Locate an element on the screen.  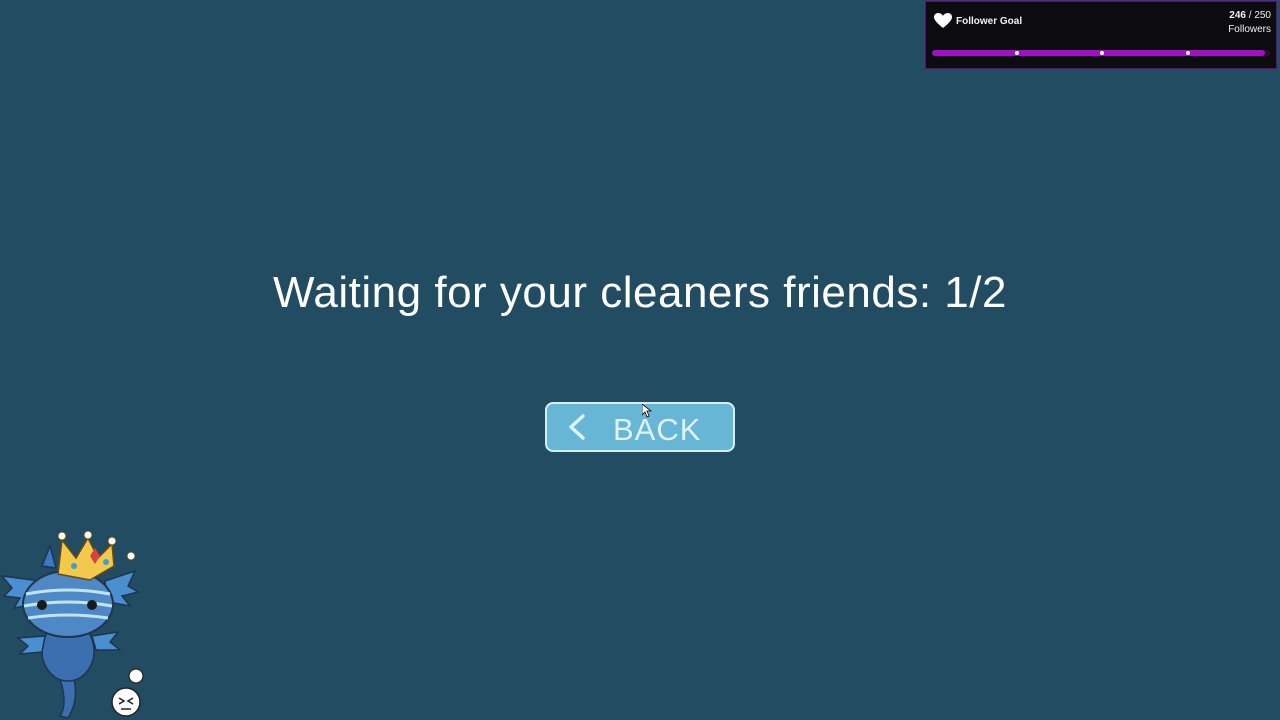
back-button-label: BACK is located at coordinates (657, 429).